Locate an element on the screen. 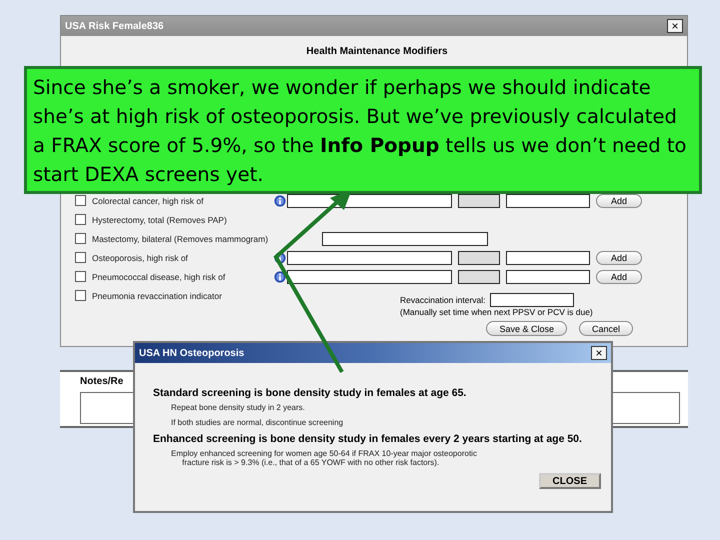 The image size is (720, 540). notes-label: Notes/Re is located at coordinates (102, 381).